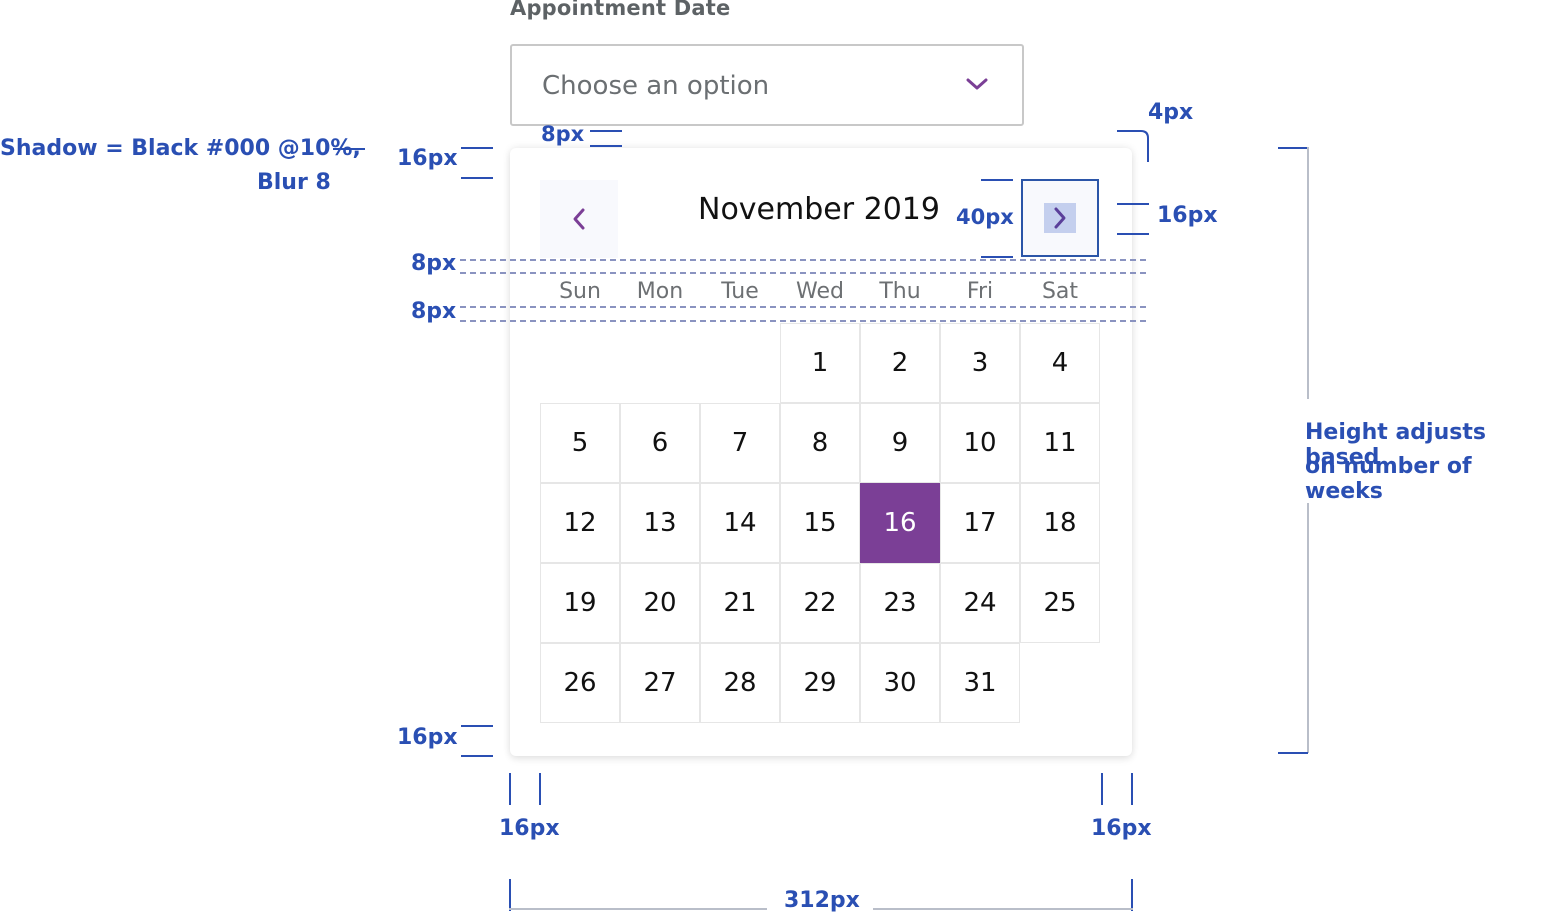 The image size is (1545, 917). What do you see at coordinates (580, 603) in the screenshot?
I see `day-cell: 19` at bounding box center [580, 603].